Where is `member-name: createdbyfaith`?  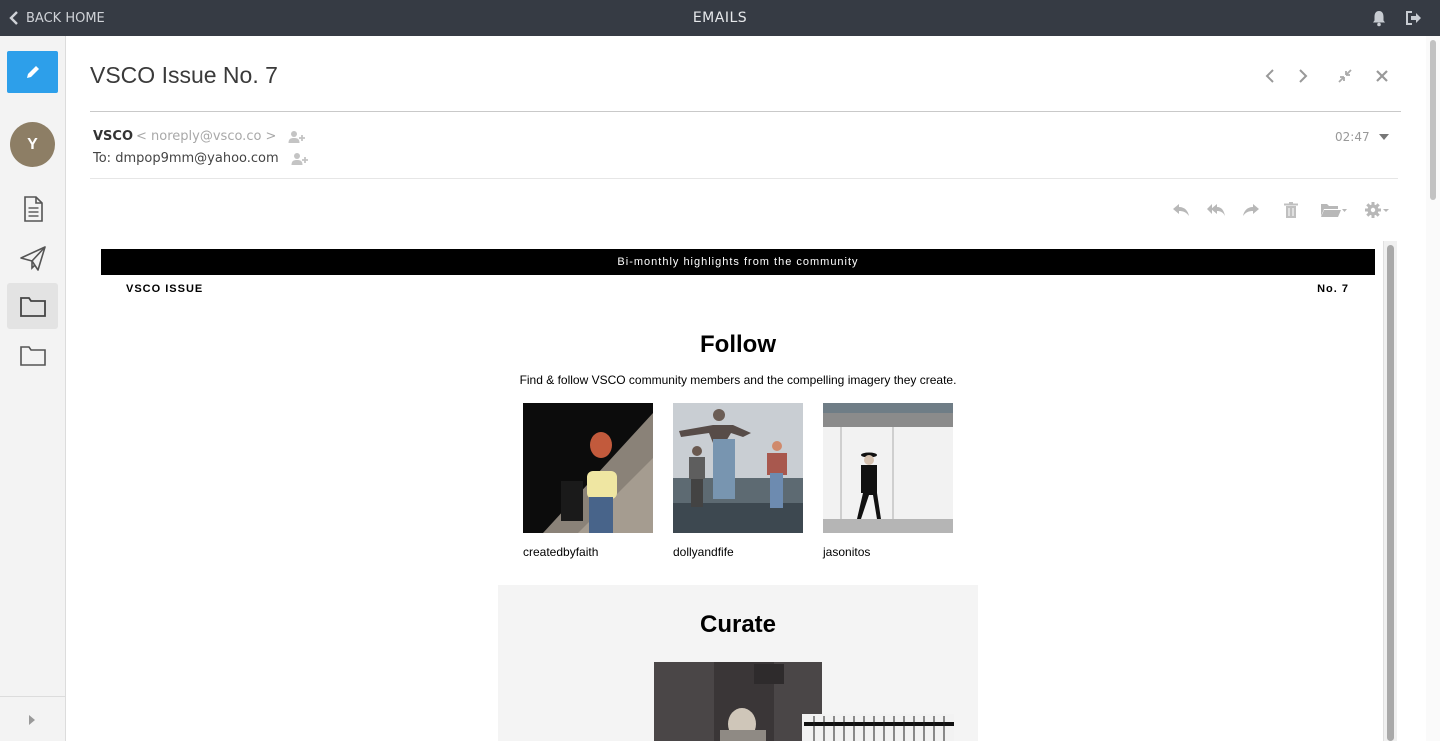
member-name: createdbyfaith is located at coordinates (560, 552).